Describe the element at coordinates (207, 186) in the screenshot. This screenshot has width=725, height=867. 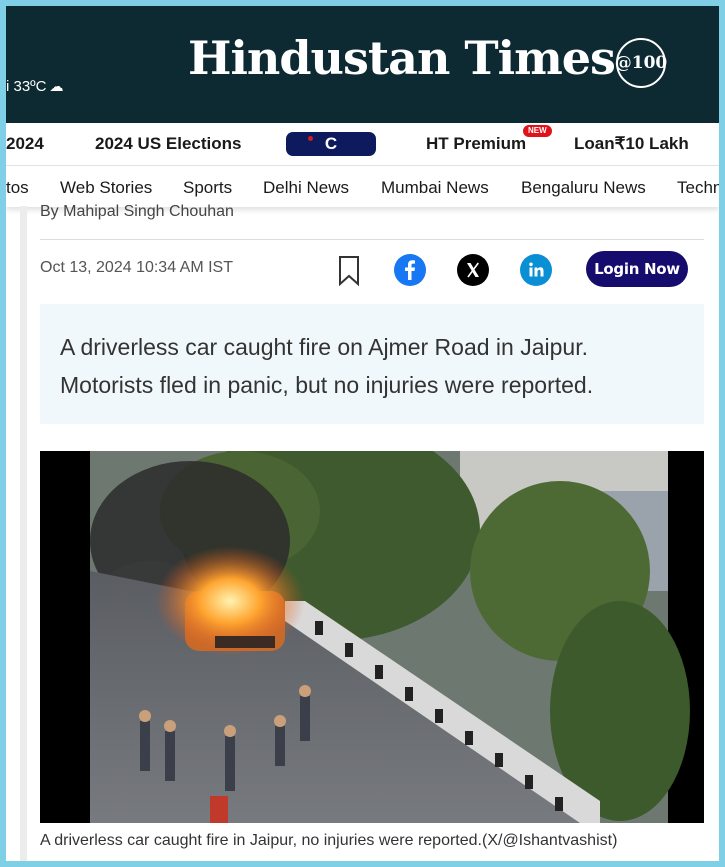
I see `nav-item-sports: Sports` at that location.